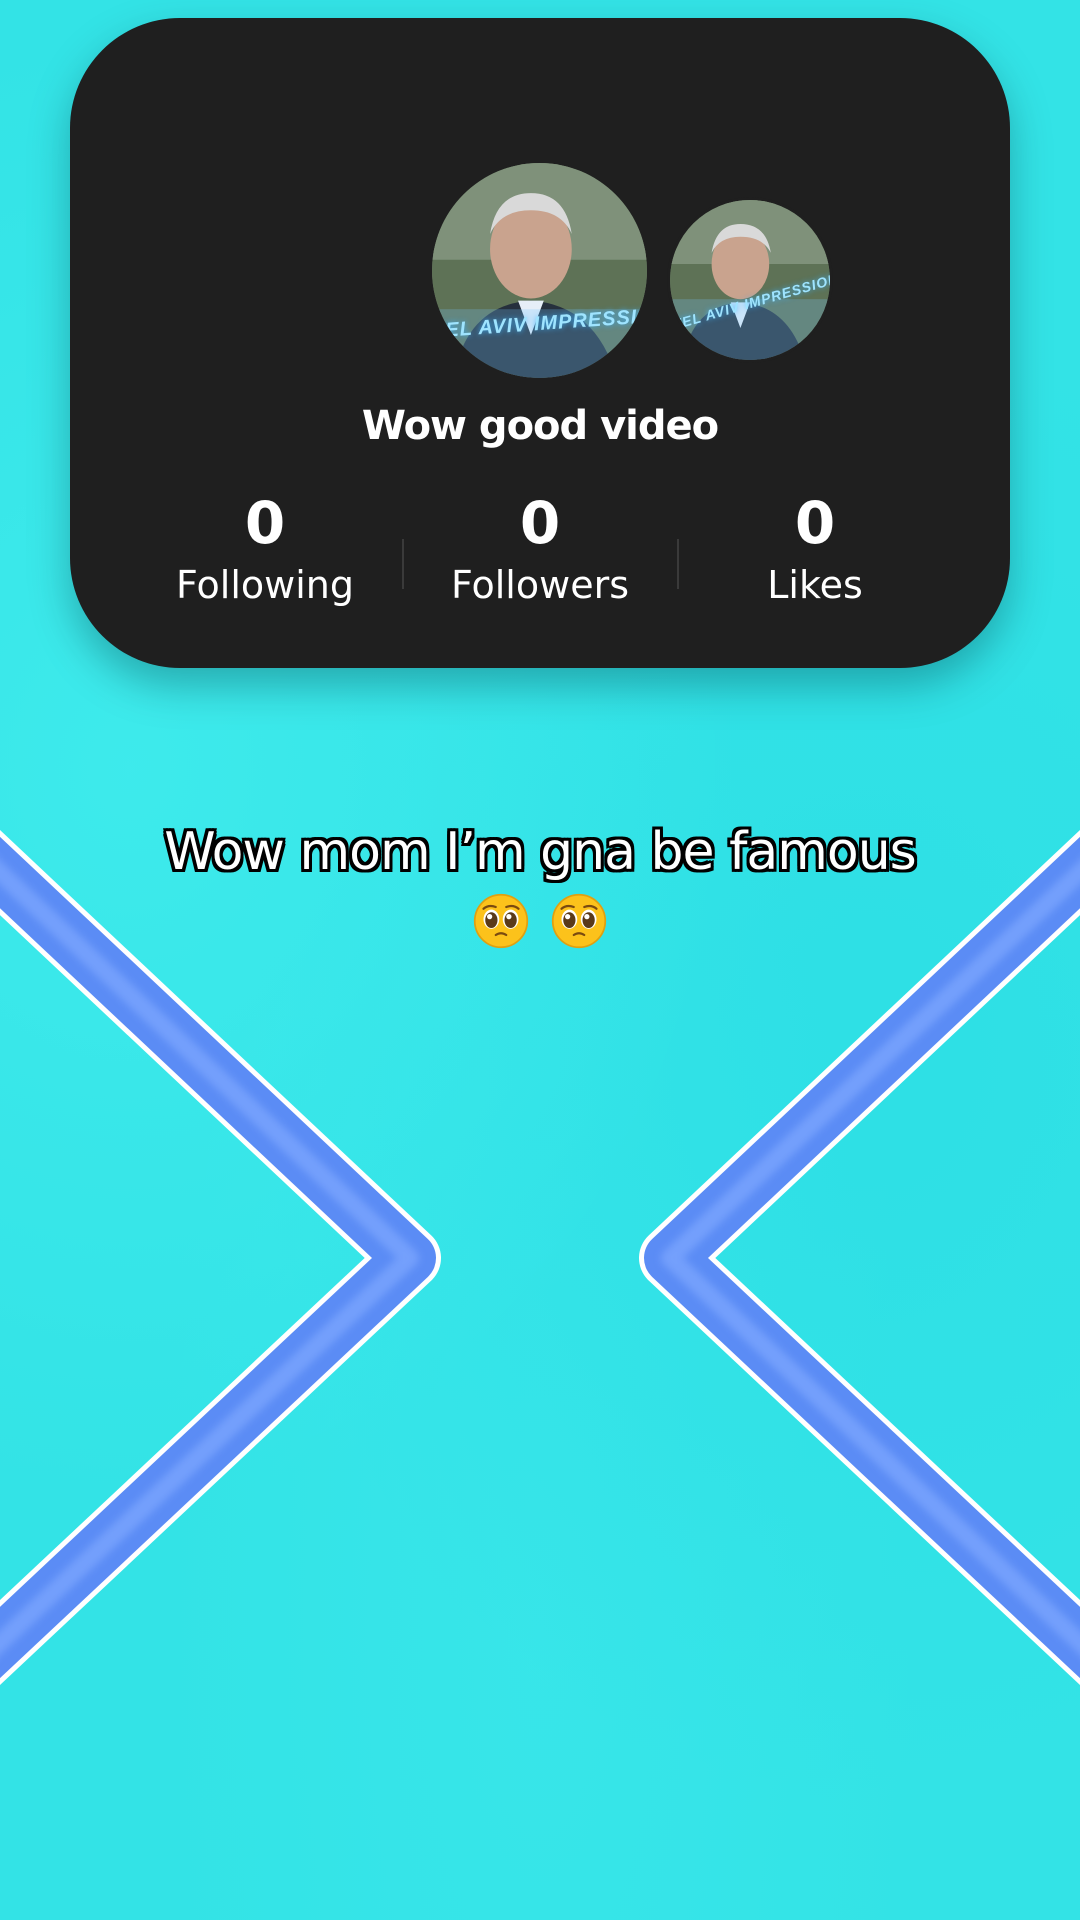  I want to click on secondary-avatar: TEL AVIV IMPRESSIONS, so click(750, 280).